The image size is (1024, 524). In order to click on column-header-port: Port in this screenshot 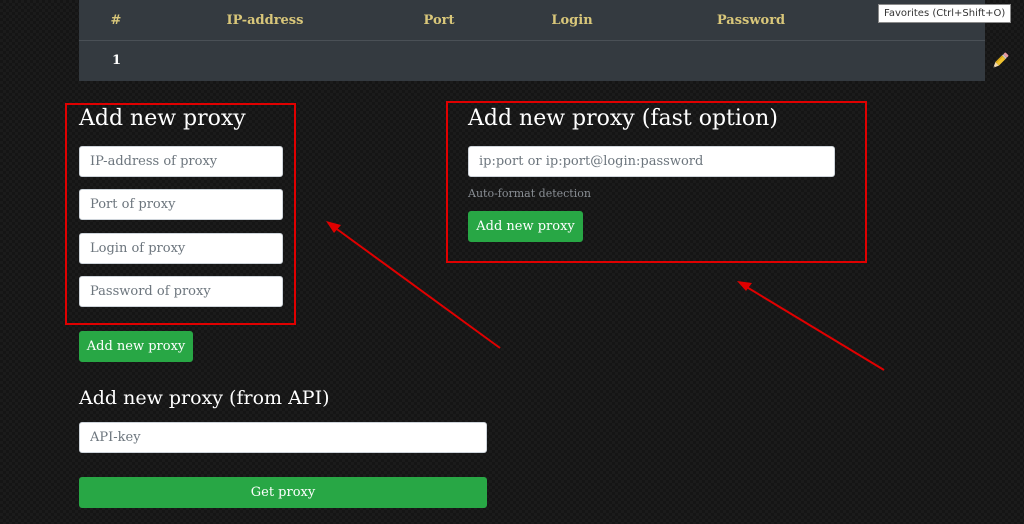, I will do `click(439, 20)`.